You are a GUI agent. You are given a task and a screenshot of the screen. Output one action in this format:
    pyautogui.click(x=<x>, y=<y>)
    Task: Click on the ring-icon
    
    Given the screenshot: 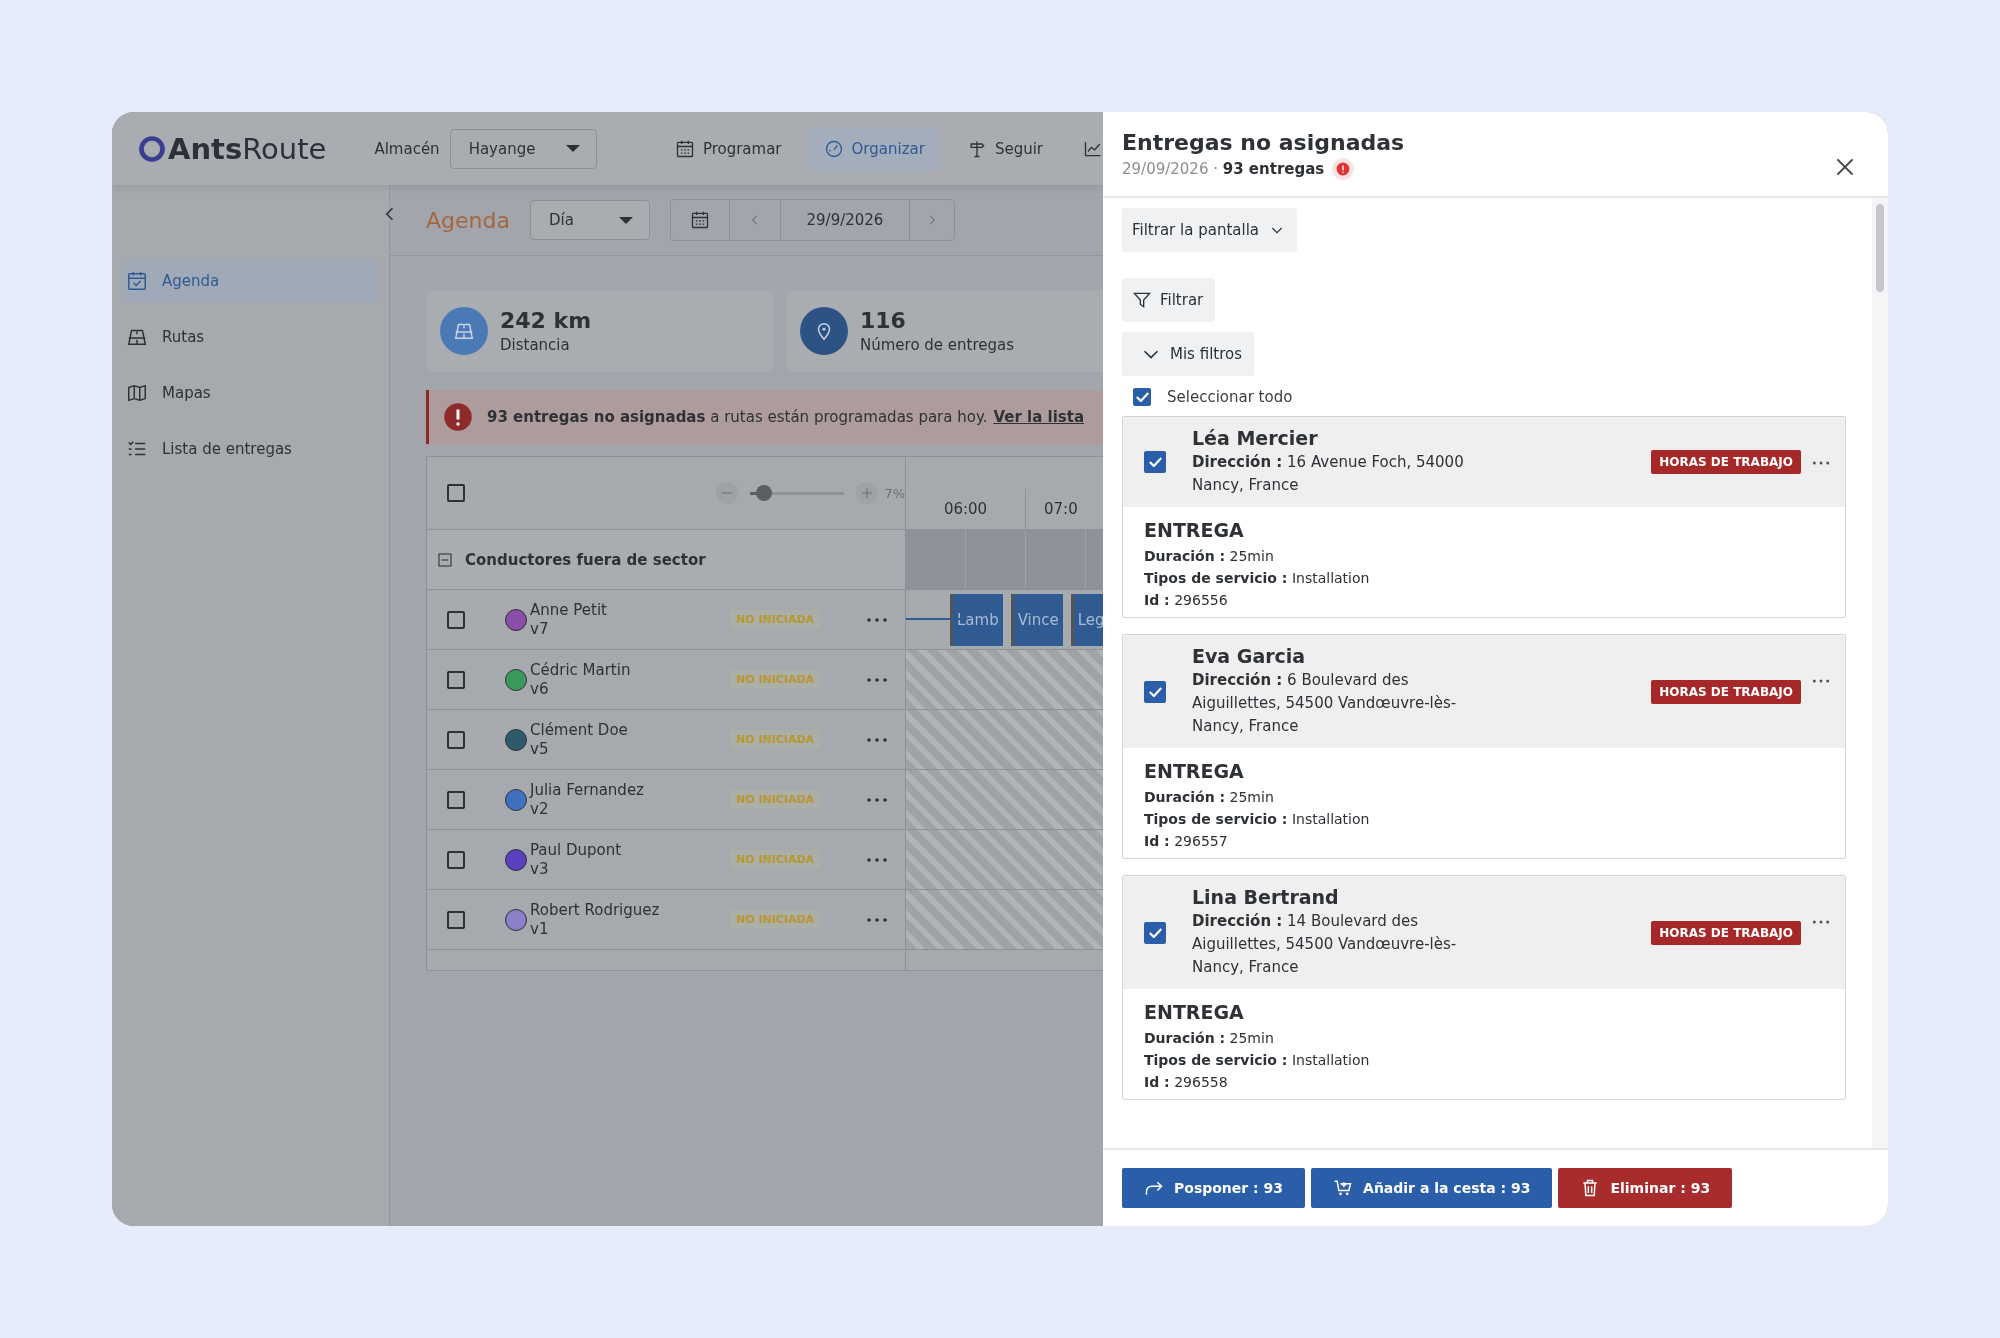 What is the action you would take?
    pyautogui.click(x=152, y=148)
    